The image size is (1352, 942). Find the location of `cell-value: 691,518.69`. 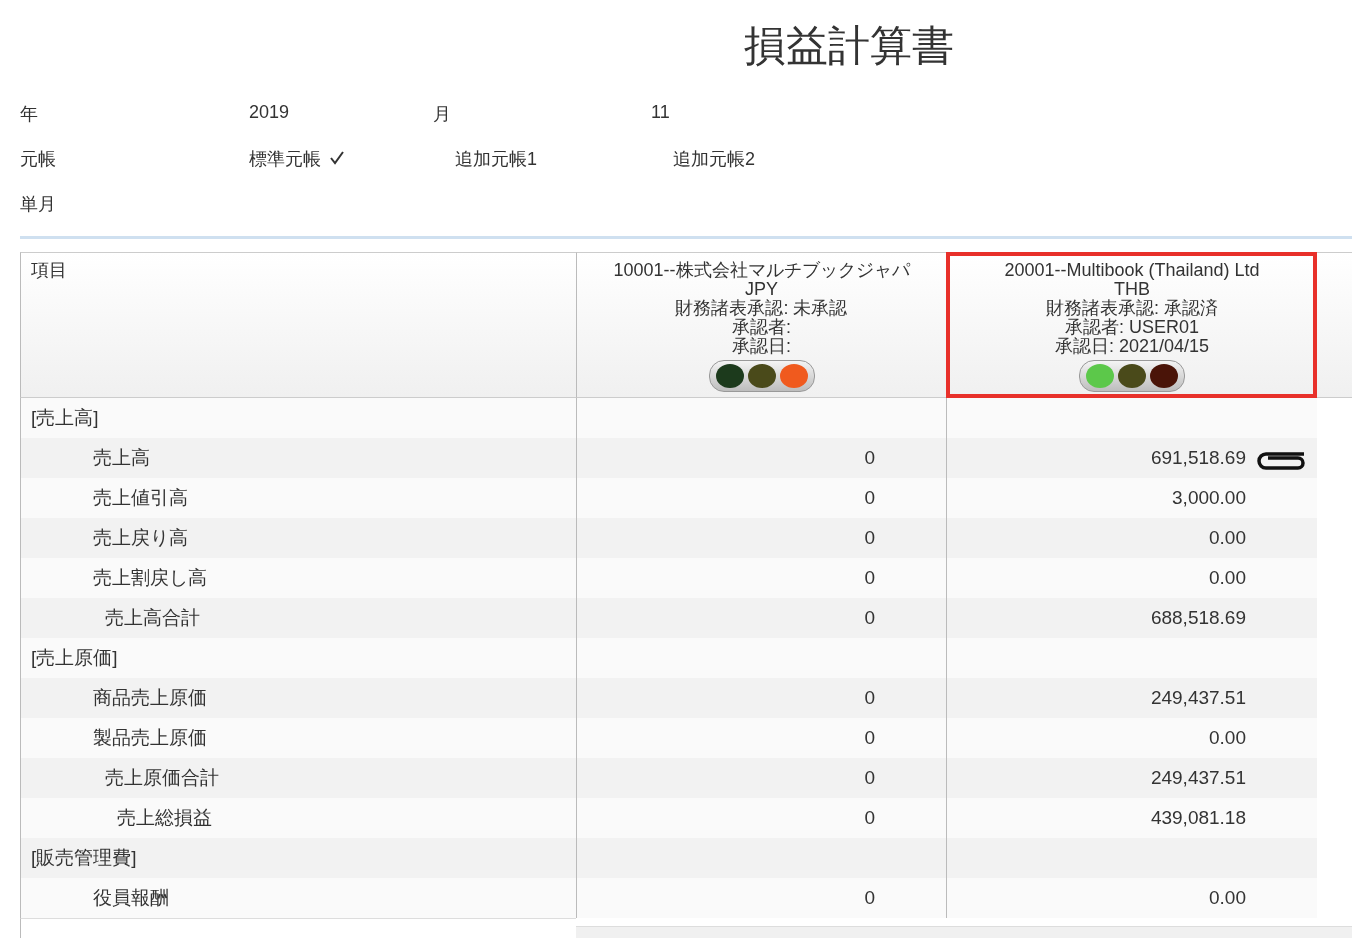

cell-value: 691,518.69 is located at coordinates (1198, 458).